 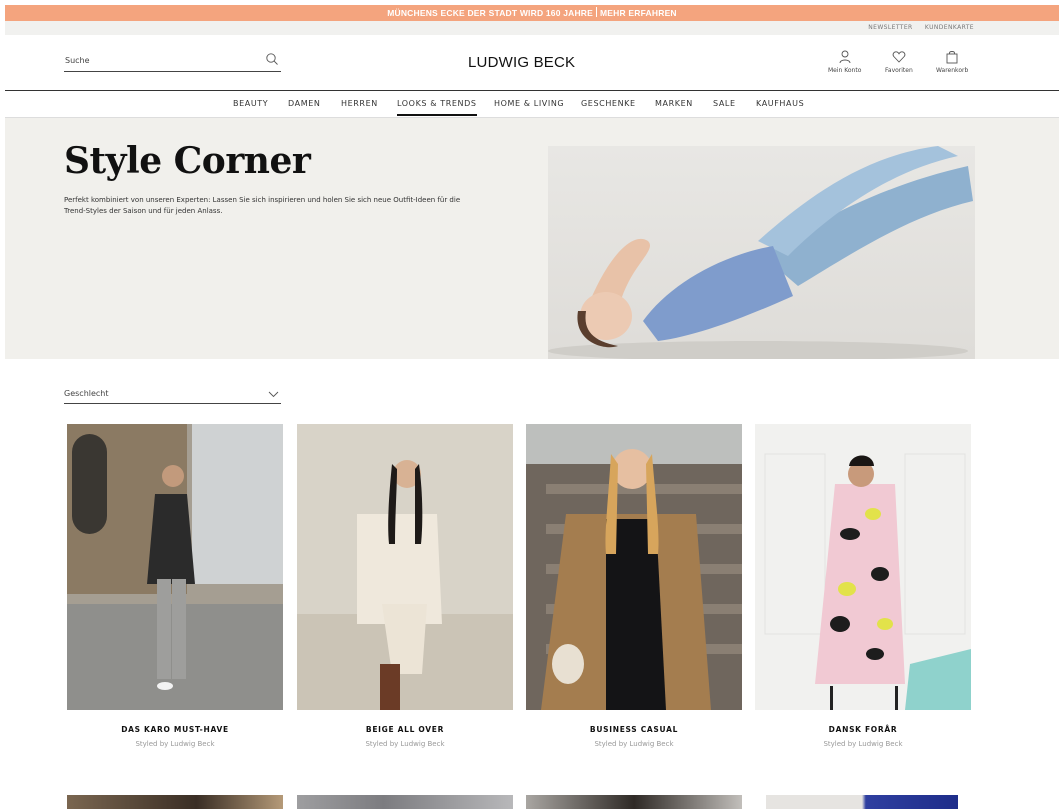 What do you see at coordinates (899, 70) in the screenshot?
I see `favorites-label: Favoriten` at bounding box center [899, 70].